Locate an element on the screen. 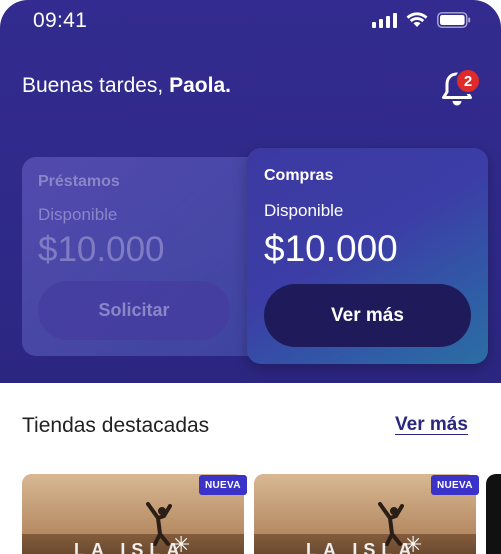 This screenshot has width=501, height=554. section-title: Tiendas destacadas is located at coordinates (116, 425).